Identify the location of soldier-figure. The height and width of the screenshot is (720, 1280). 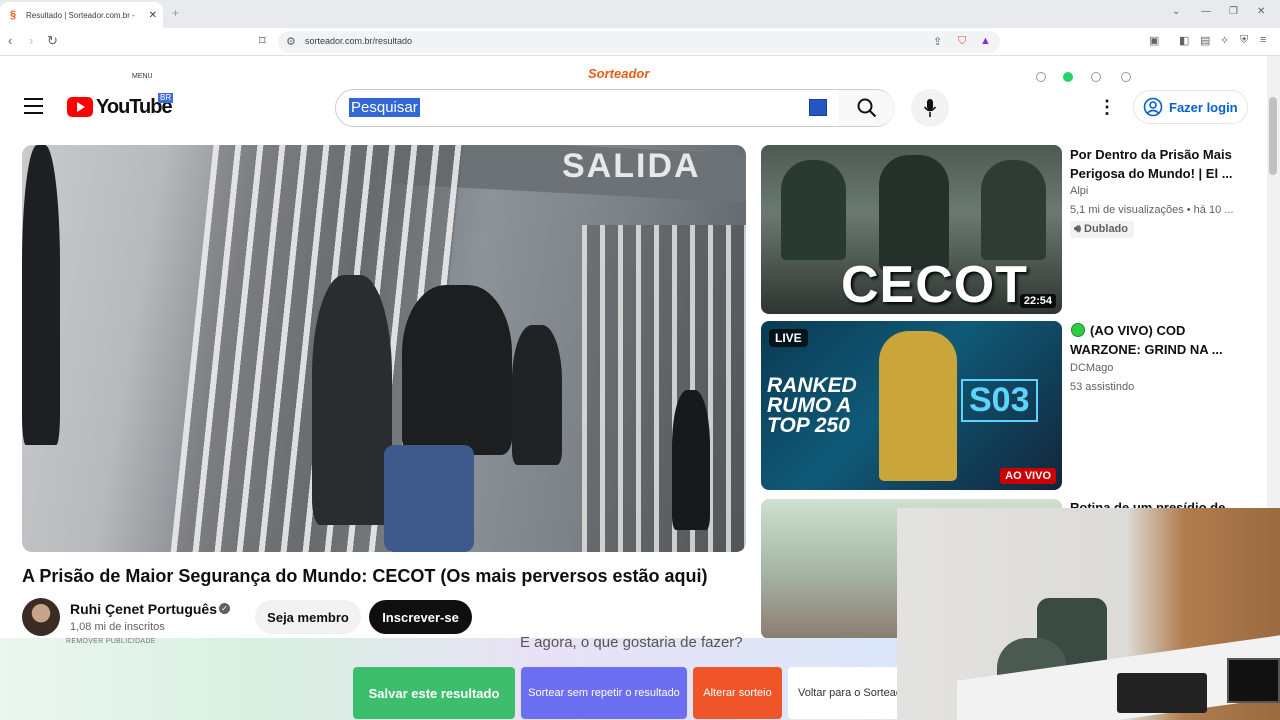
(918, 406).